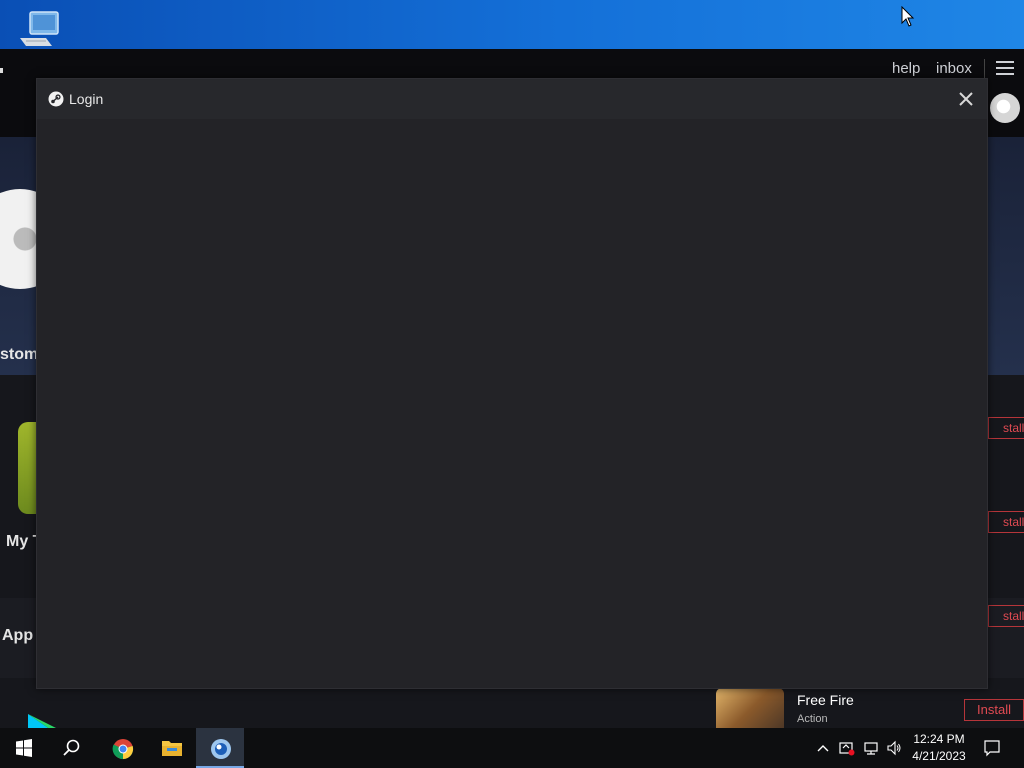 Image resolution: width=1024 pixels, height=768 pixels. What do you see at coordinates (894, 748) in the screenshot?
I see `volume-icon` at bounding box center [894, 748].